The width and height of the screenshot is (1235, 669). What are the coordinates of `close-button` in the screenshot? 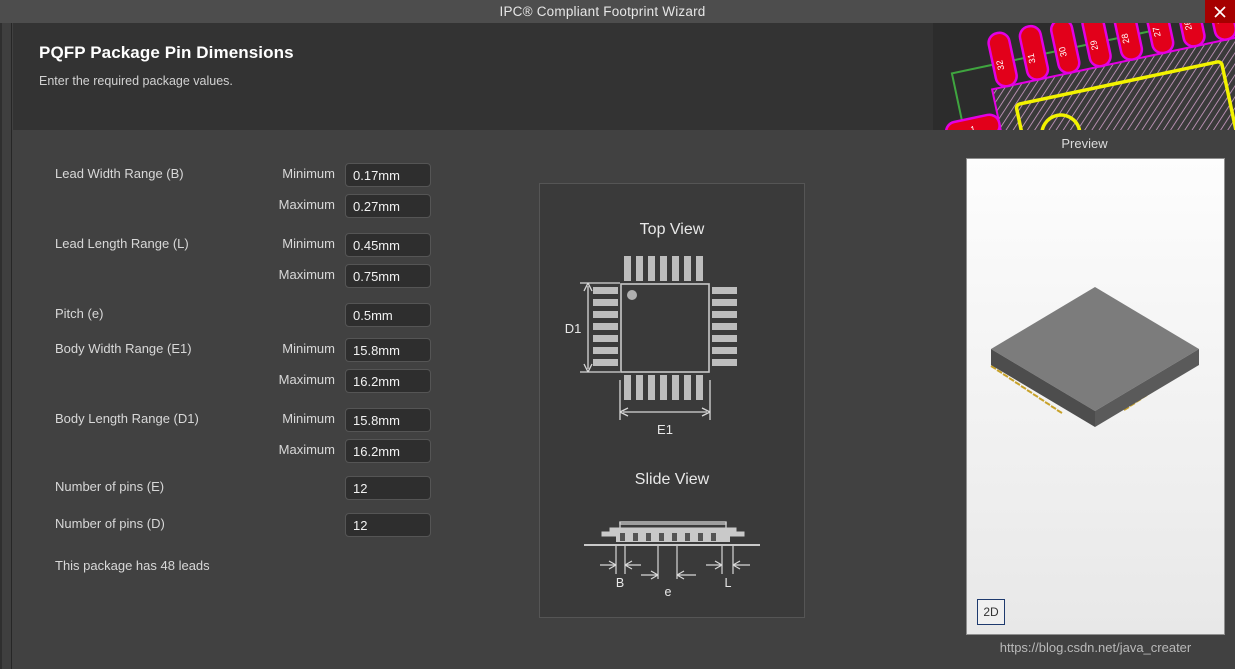 It's located at (1220, 11).